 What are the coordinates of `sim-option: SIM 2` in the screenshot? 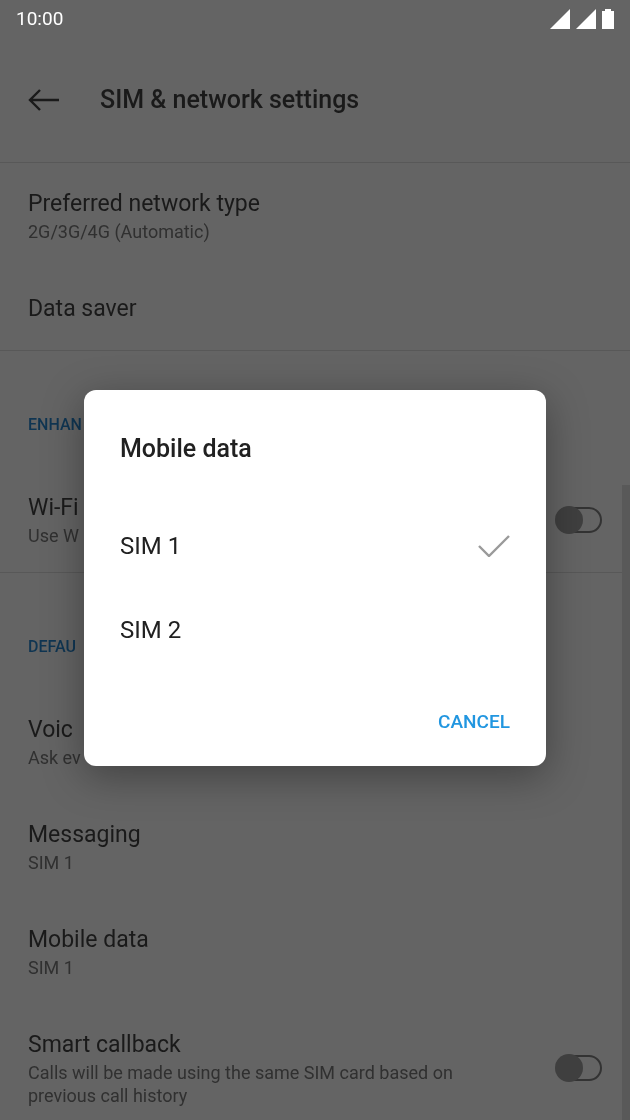 It's located at (315, 629).